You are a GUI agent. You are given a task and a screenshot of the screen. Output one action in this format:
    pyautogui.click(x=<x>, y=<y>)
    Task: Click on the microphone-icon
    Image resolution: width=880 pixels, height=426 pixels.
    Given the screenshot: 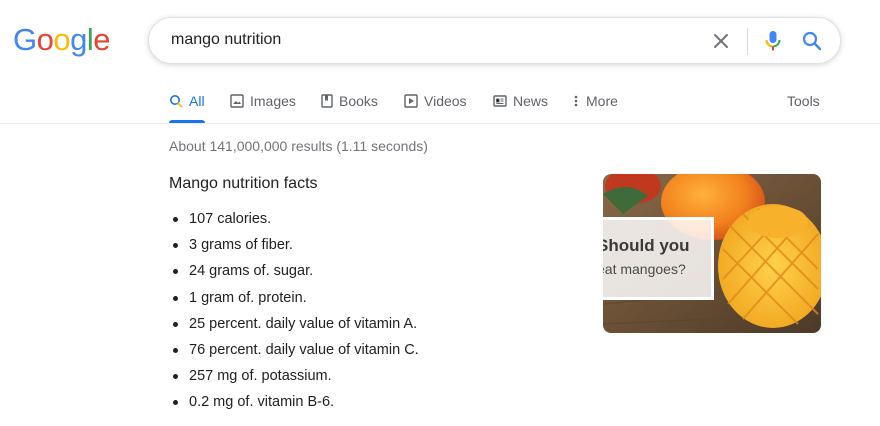 What is the action you would take?
    pyautogui.click(x=773, y=41)
    